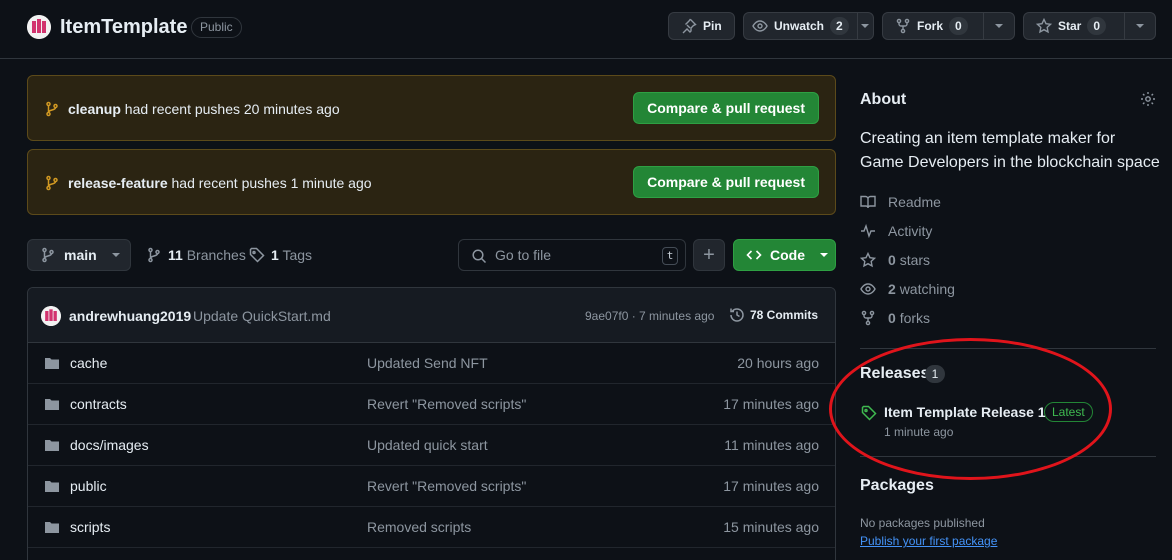 This screenshot has height=560, width=1172. What do you see at coordinates (90, 527) in the screenshot?
I see `file-name: scripts` at bounding box center [90, 527].